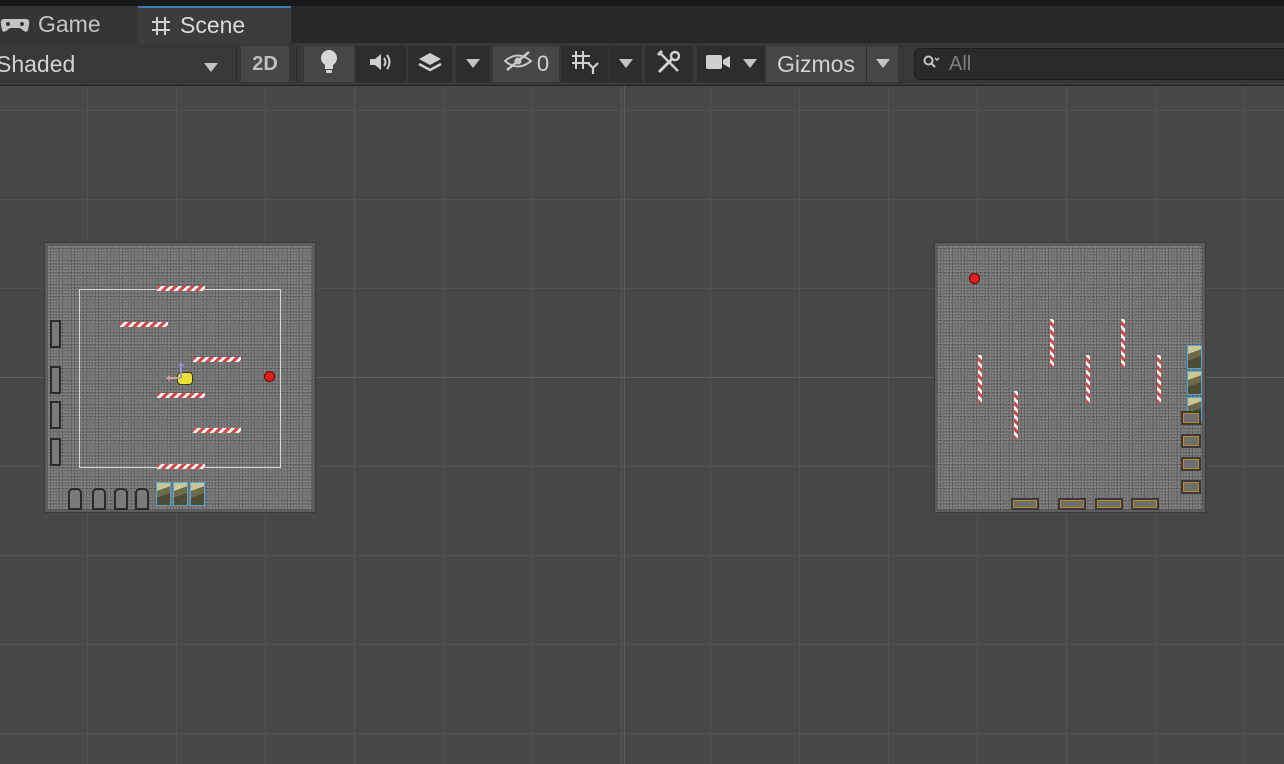 The image size is (1284, 764). What do you see at coordinates (642, 24) in the screenshot?
I see `tab-bar: Game Scene` at bounding box center [642, 24].